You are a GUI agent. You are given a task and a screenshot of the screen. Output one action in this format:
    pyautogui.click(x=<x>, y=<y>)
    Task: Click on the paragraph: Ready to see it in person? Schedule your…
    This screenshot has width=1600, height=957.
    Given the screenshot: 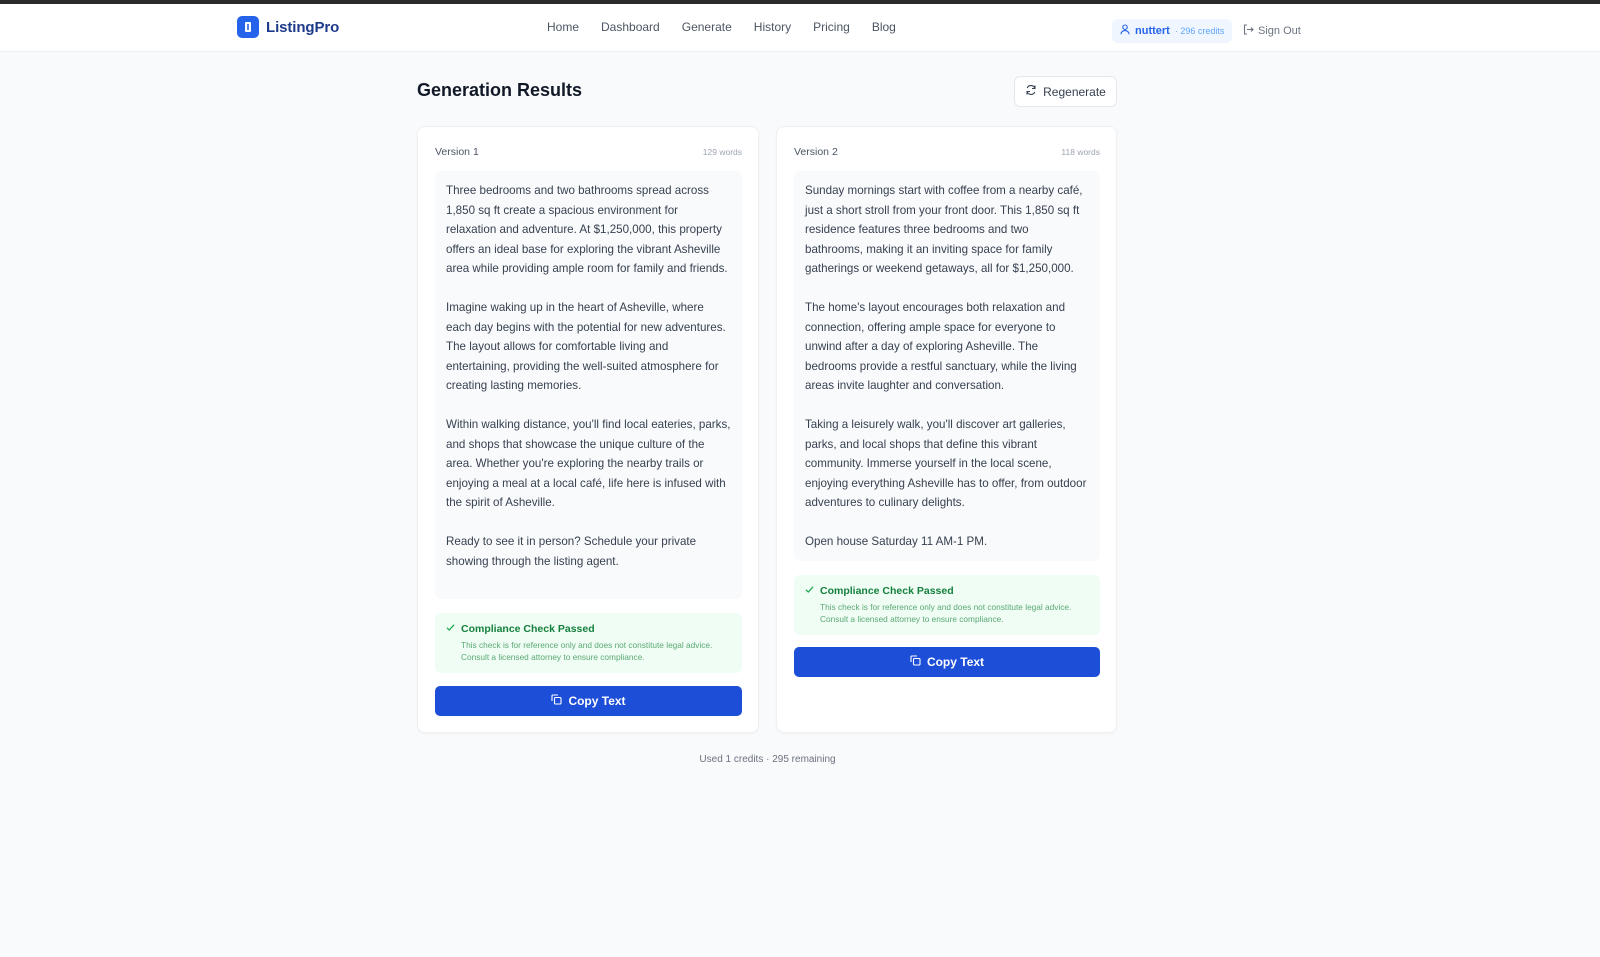 What is the action you would take?
    pyautogui.click(x=571, y=551)
    